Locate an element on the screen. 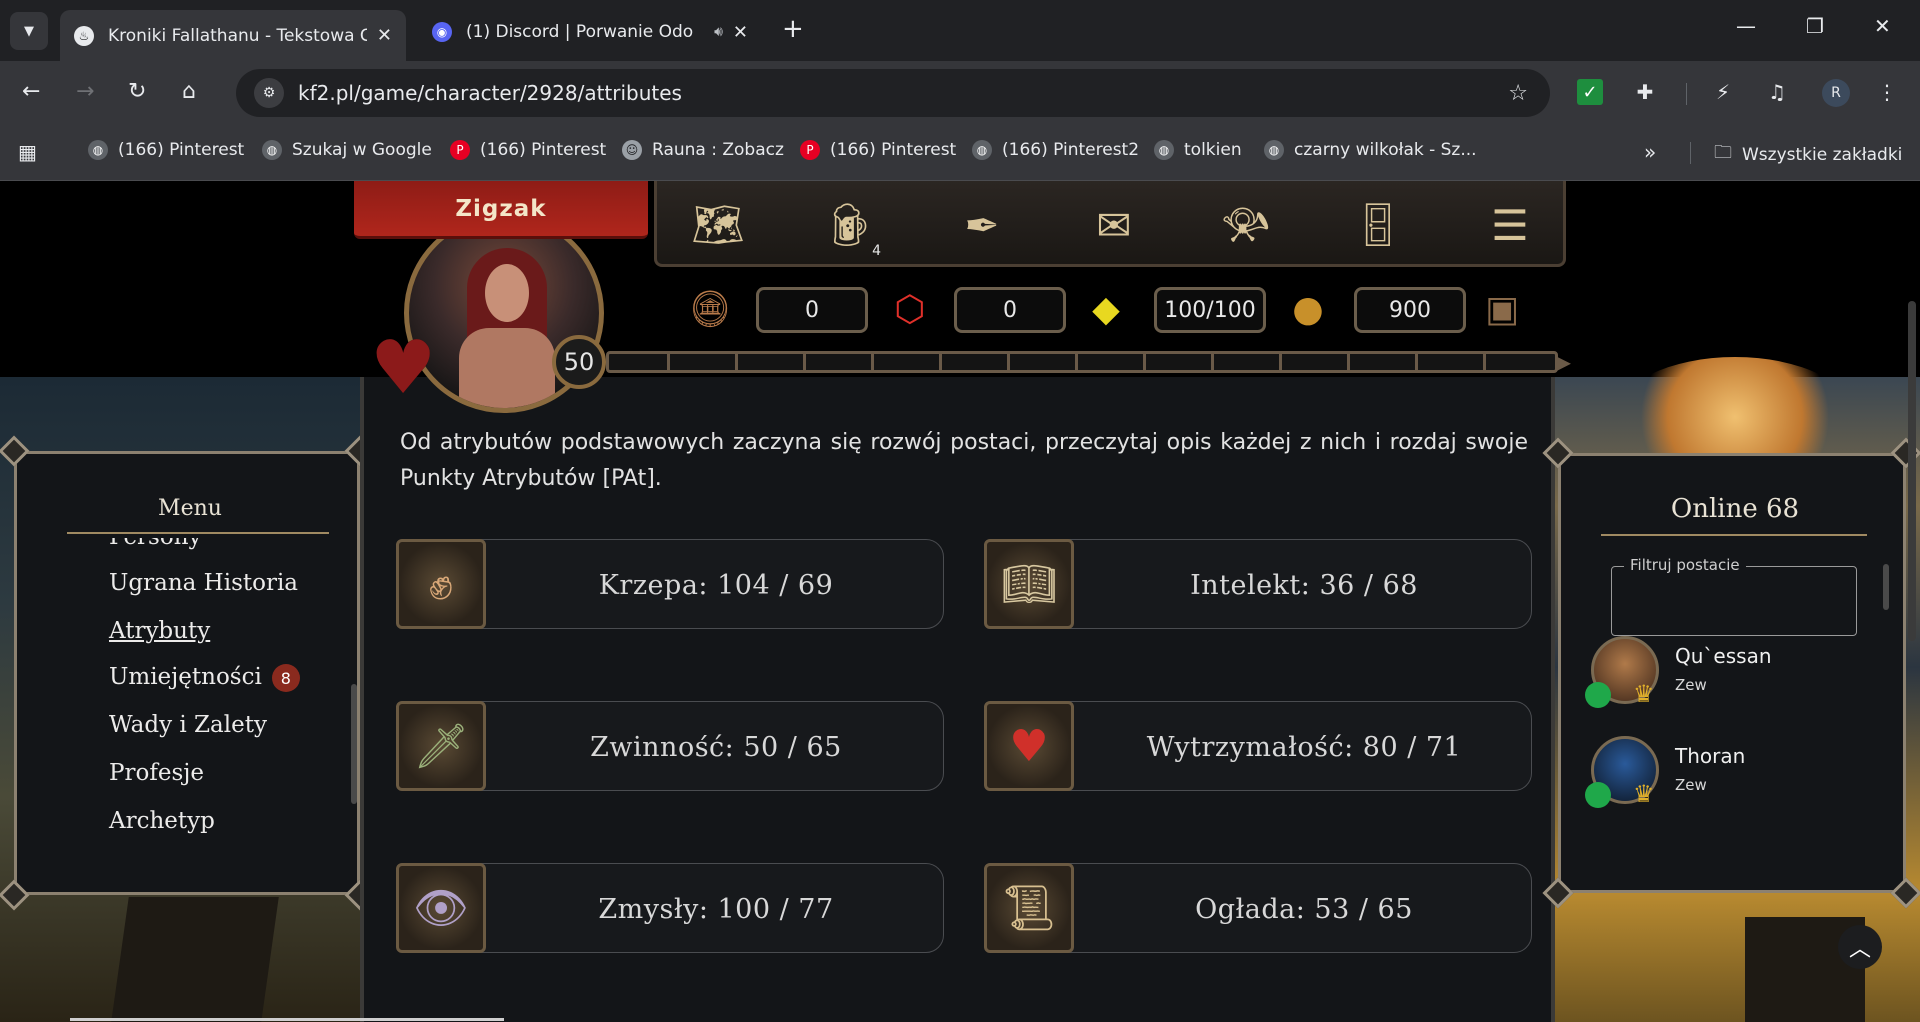 The height and width of the screenshot is (1022, 1920). online-divider is located at coordinates (1734, 535).